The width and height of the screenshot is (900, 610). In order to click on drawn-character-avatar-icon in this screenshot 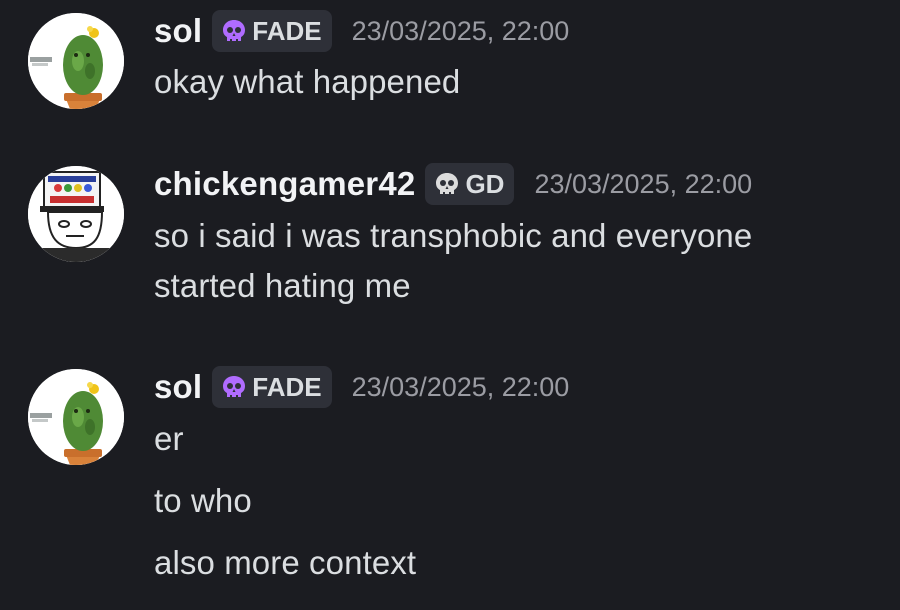, I will do `click(76, 214)`.